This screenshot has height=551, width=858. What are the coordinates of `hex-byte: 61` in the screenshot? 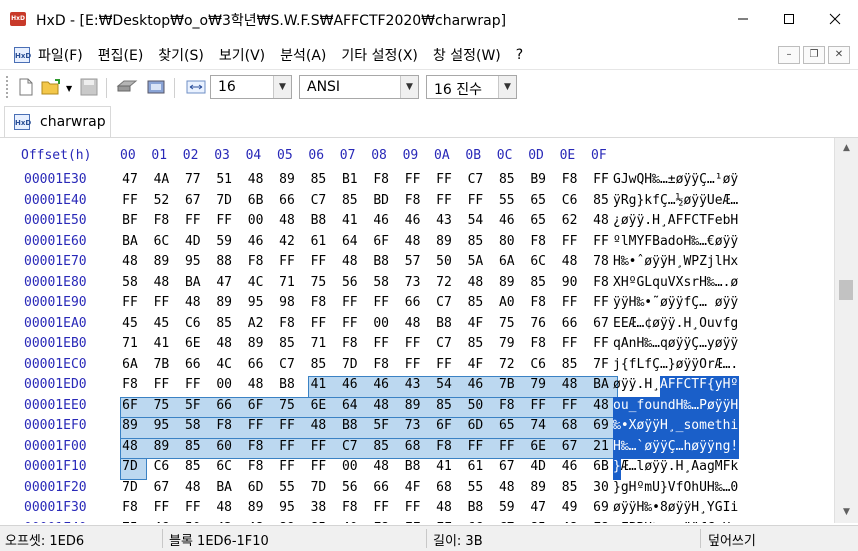 It's located at (318, 241).